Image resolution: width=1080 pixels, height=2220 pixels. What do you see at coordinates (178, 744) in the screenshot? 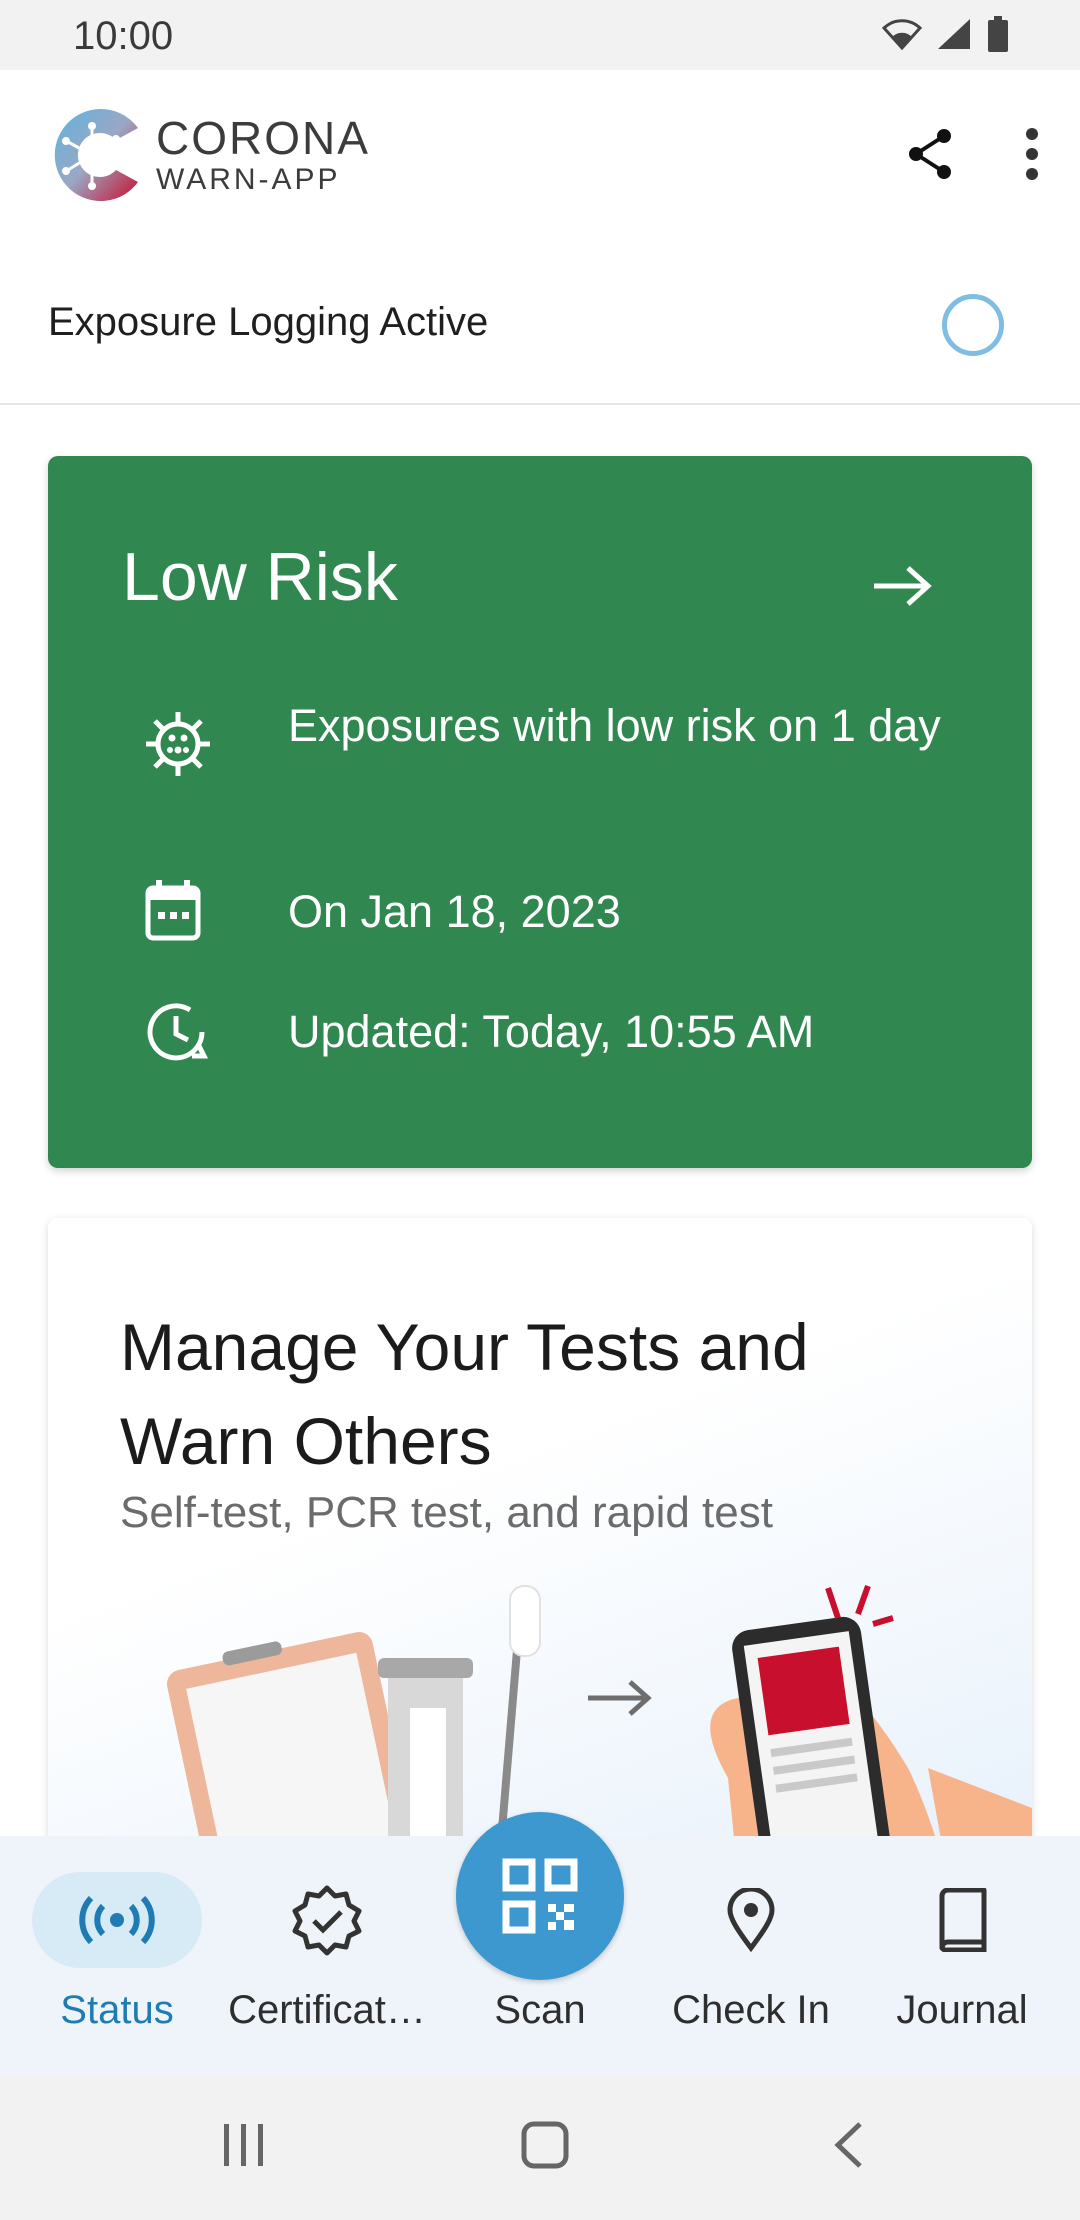
I see `virus-icon` at bounding box center [178, 744].